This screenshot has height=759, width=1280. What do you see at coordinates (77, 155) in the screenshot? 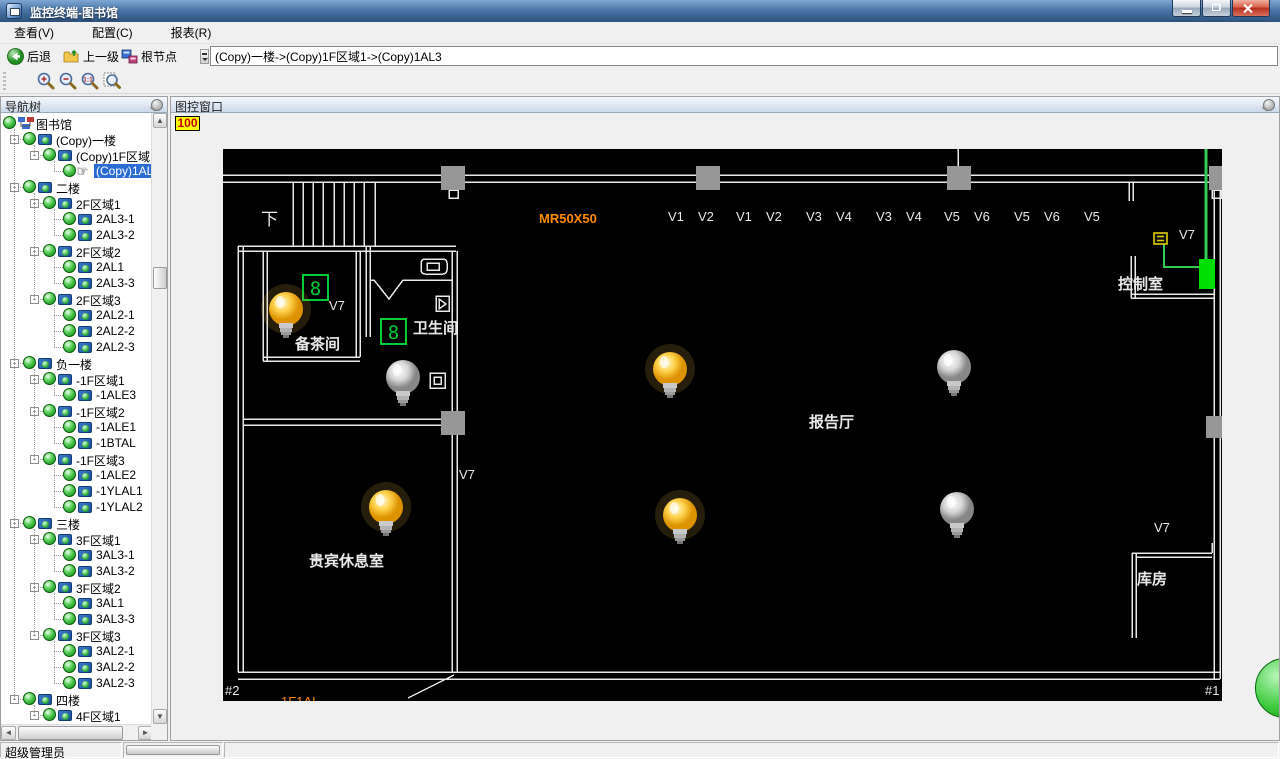
I see `tree-item-(Copy)1F区域1: - (Copy)1F区域1` at bounding box center [77, 155].